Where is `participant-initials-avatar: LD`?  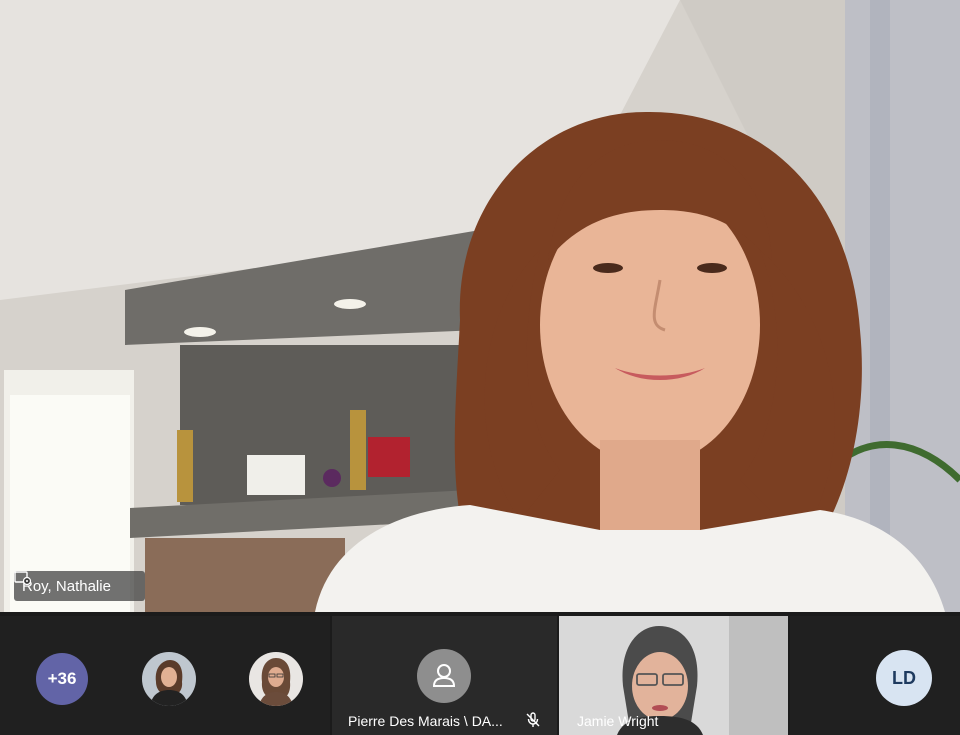 participant-initials-avatar: LD is located at coordinates (904, 678).